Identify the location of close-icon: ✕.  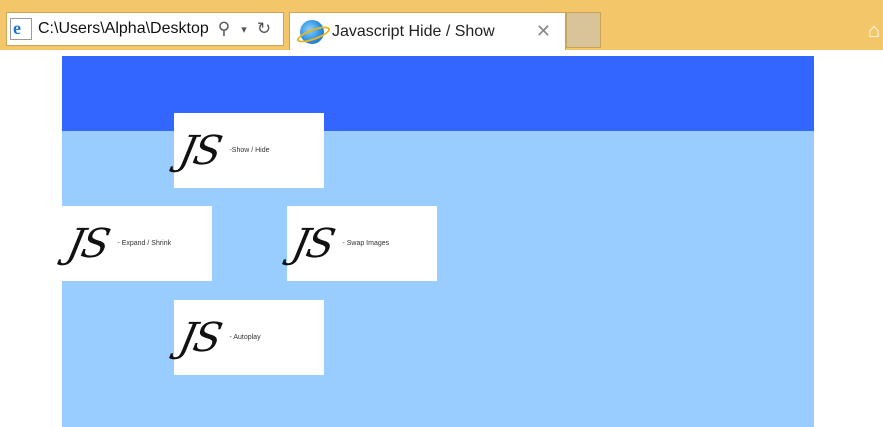
(543, 31).